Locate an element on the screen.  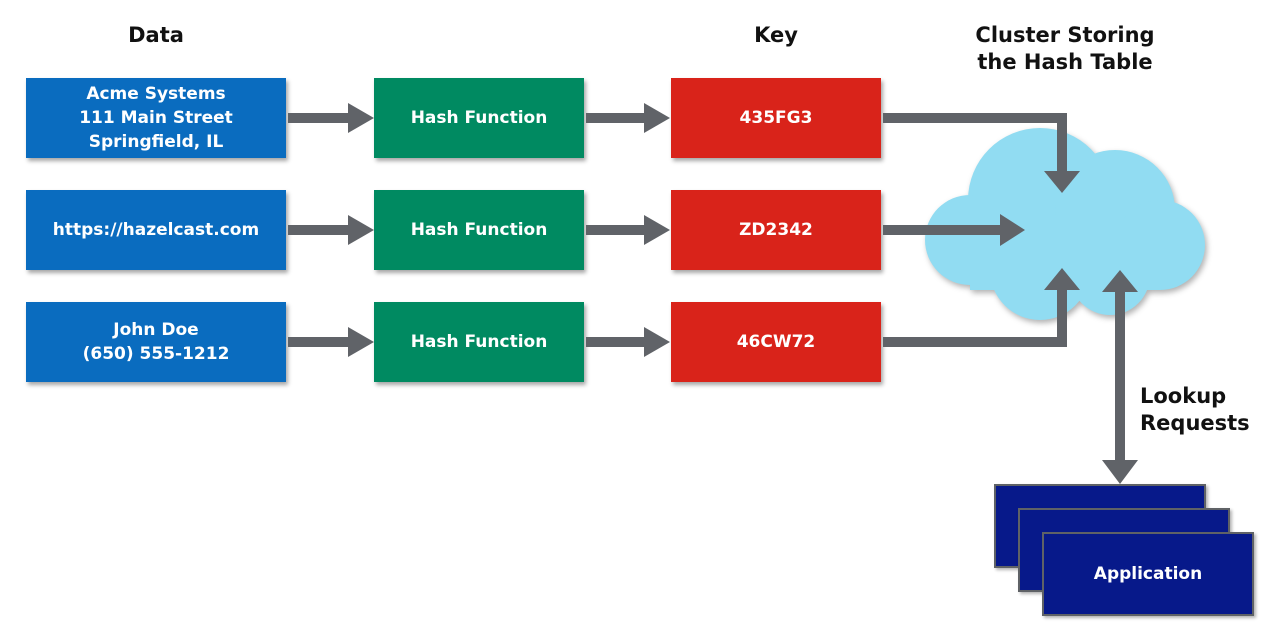
application-label: Application is located at coordinates (1148, 574).